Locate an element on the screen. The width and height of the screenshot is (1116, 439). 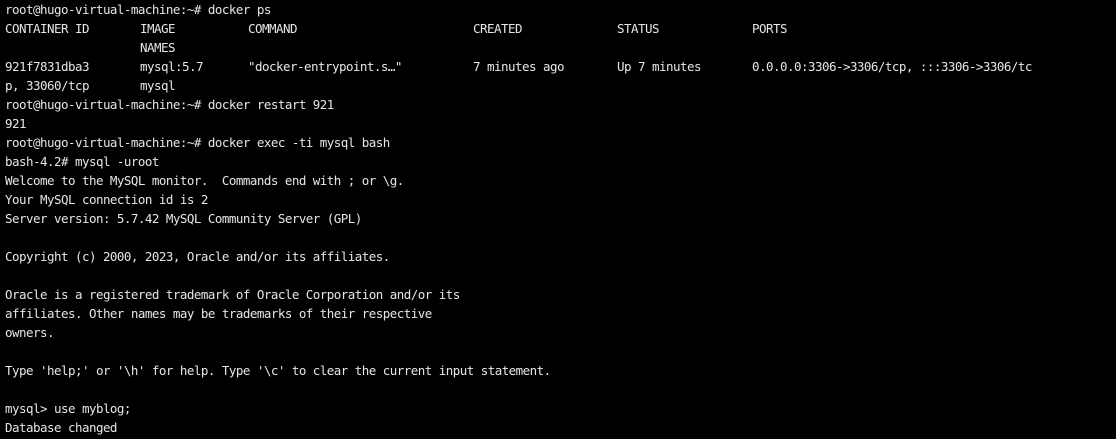
cell-names: mysql is located at coordinates (158, 85).